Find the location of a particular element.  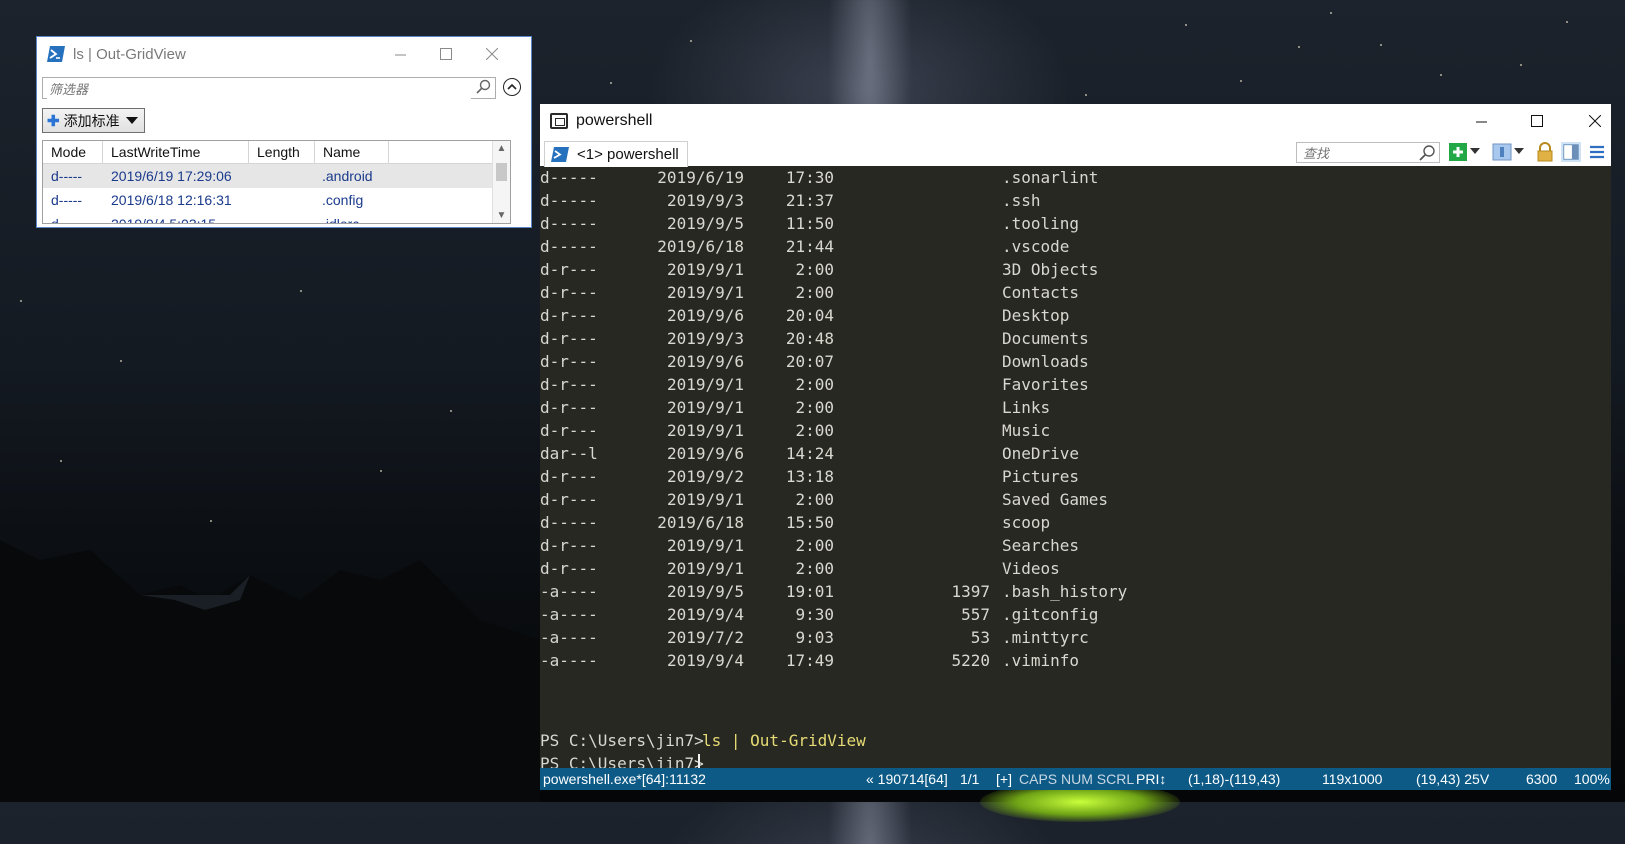

listing-date: 2019/9/4 is located at coordinates (705, 660).